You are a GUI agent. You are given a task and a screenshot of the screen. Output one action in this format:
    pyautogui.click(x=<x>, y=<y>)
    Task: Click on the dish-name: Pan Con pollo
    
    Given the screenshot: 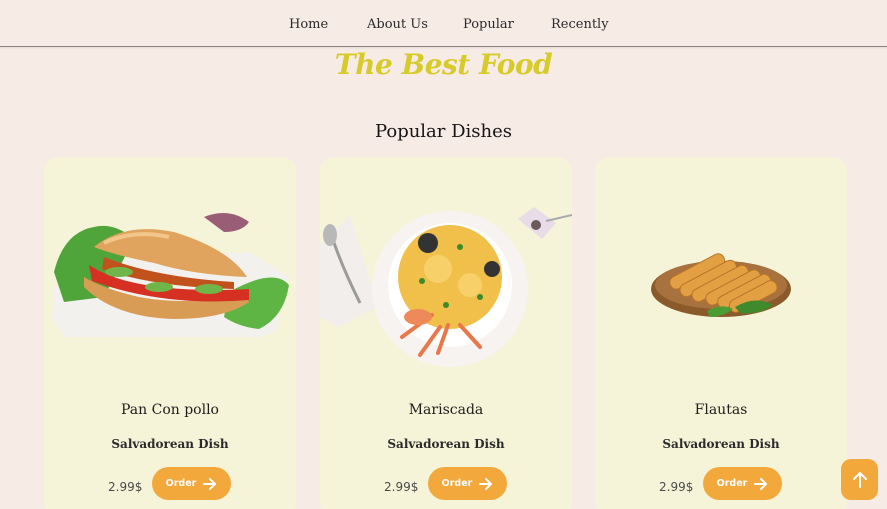 What is the action you would take?
    pyautogui.click(x=170, y=410)
    